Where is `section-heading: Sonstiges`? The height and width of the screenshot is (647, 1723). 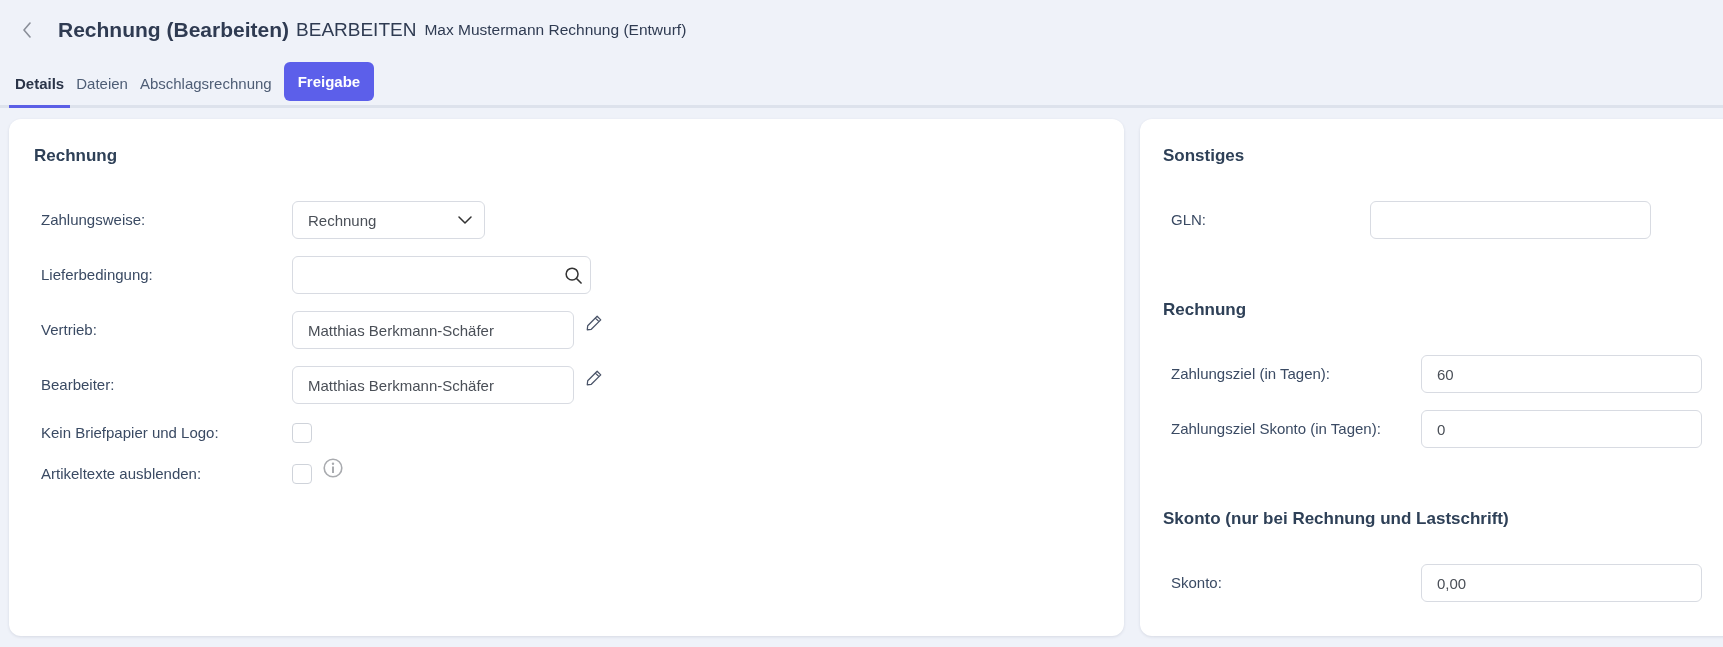
section-heading: Sonstiges is located at coordinates (1204, 156).